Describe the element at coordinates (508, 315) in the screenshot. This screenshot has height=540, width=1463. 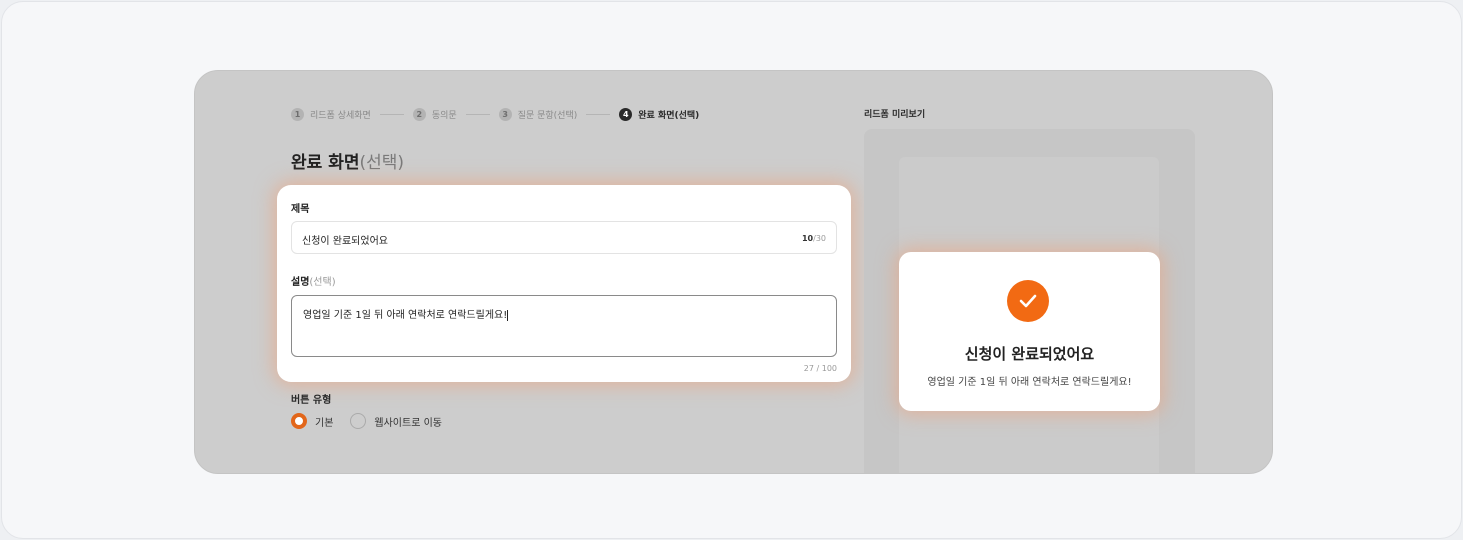
I see `text-caret` at that location.